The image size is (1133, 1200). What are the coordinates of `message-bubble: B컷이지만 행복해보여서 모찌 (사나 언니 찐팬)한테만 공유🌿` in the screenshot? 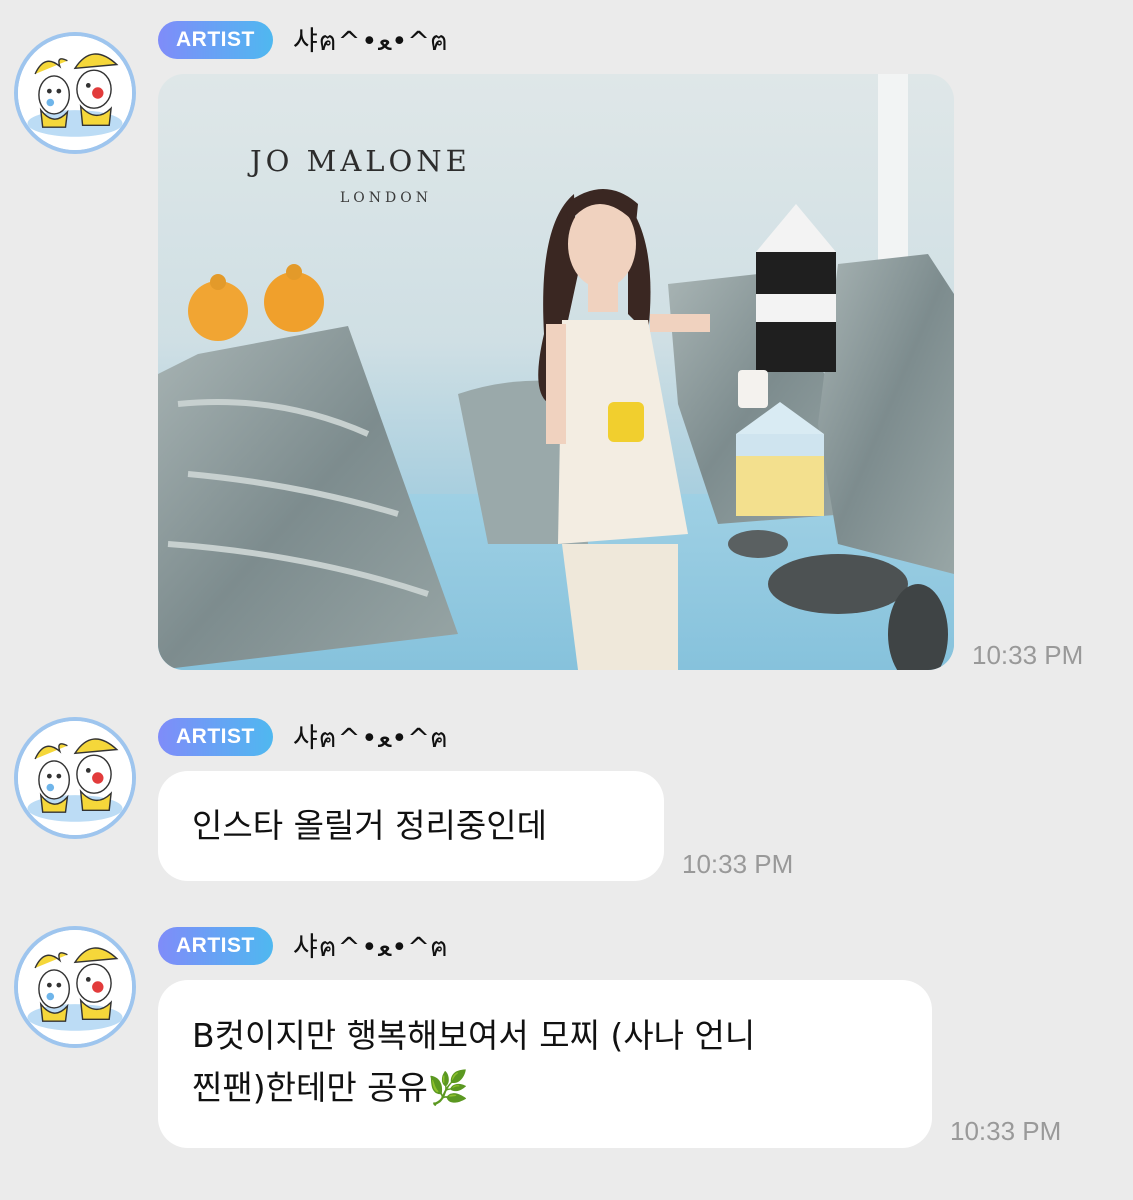 It's located at (545, 1064).